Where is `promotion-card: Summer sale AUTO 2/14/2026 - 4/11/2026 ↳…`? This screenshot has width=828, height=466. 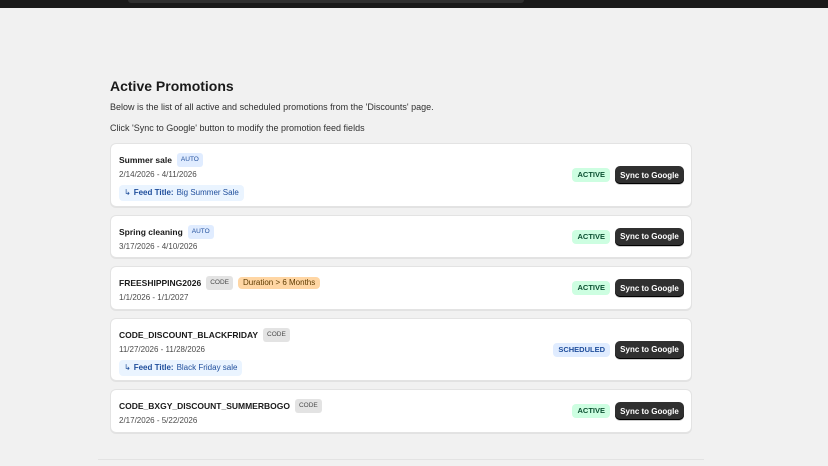
promotion-card: Summer sale AUTO 2/14/2026 - 4/11/2026 ↳… is located at coordinates (401, 175).